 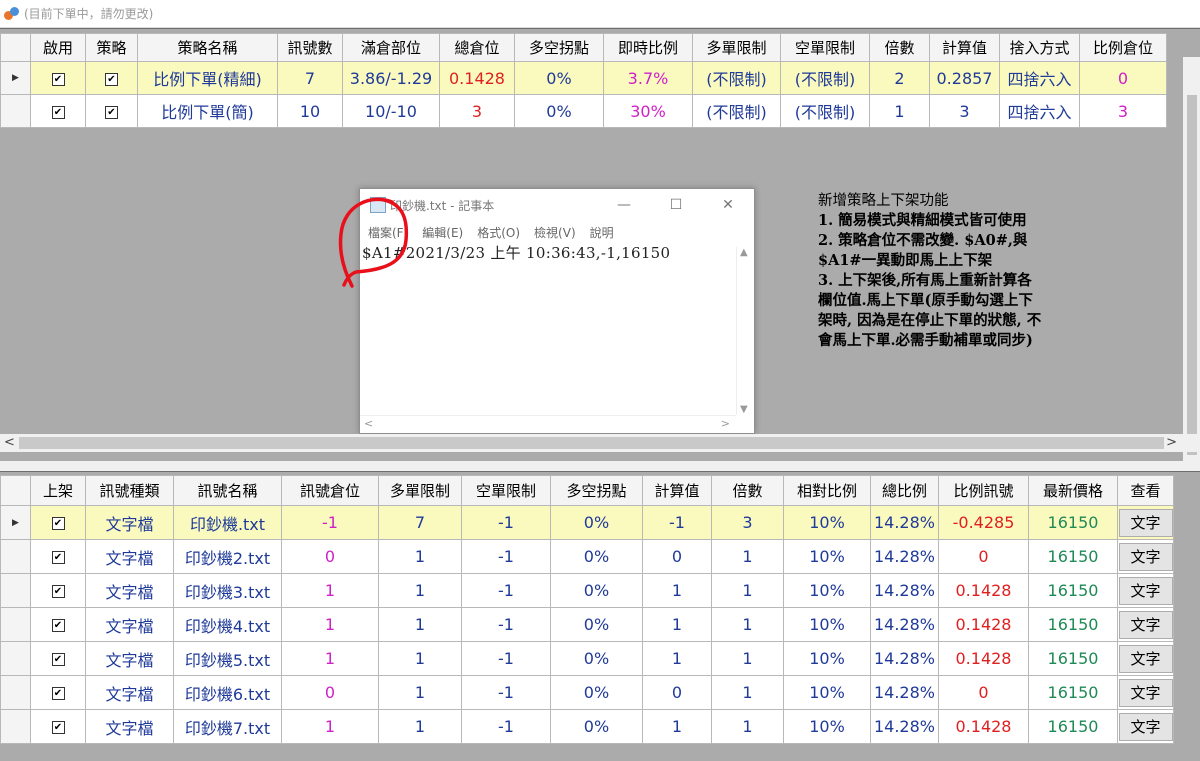 What do you see at coordinates (1123, 47) in the screenshot?
I see `col-header: 比例倉位` at bounding box center [1123, 47].